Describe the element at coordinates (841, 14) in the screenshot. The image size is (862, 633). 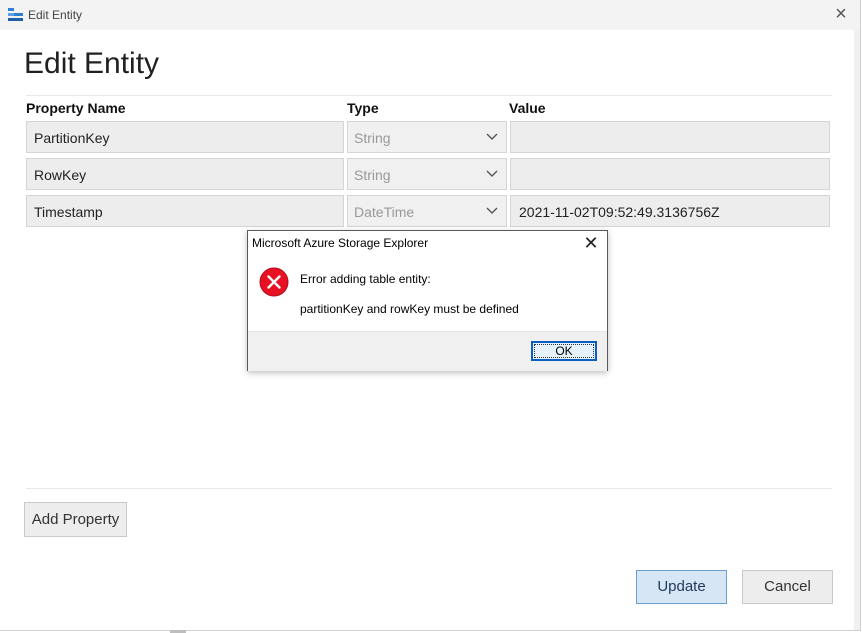
I see `window-close-icon: ×` at that location.